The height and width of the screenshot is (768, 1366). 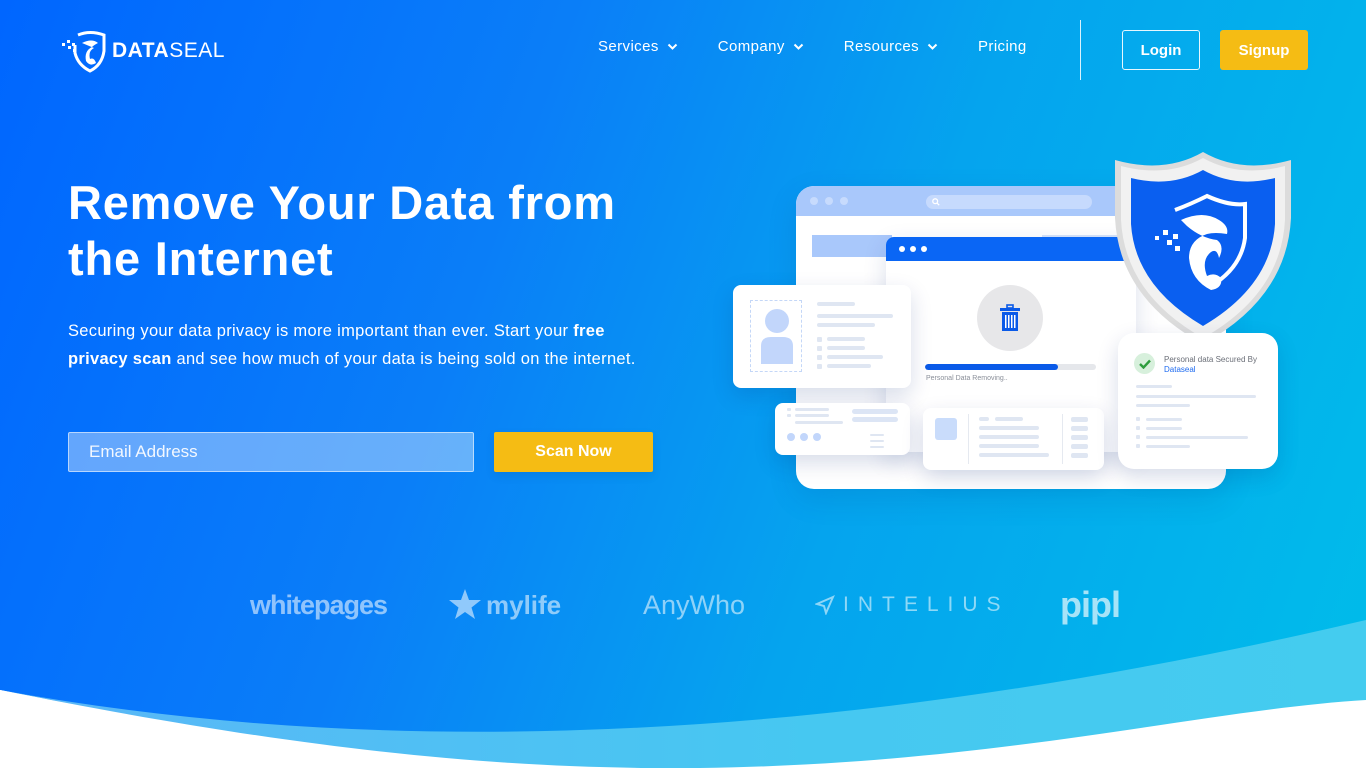 I want to click on partner-logo-intelius: INTELIUS, so click(x=912, y=605).